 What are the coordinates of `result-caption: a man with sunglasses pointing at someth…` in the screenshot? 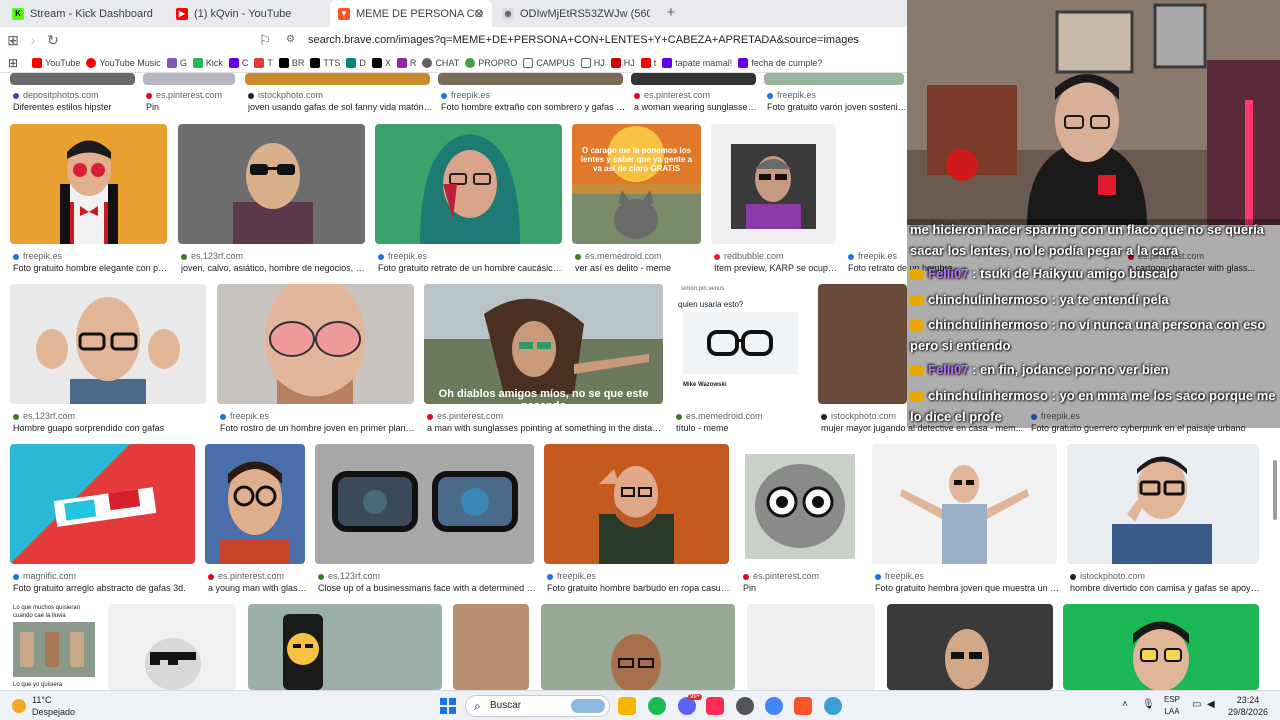 It's located at (546, 428).